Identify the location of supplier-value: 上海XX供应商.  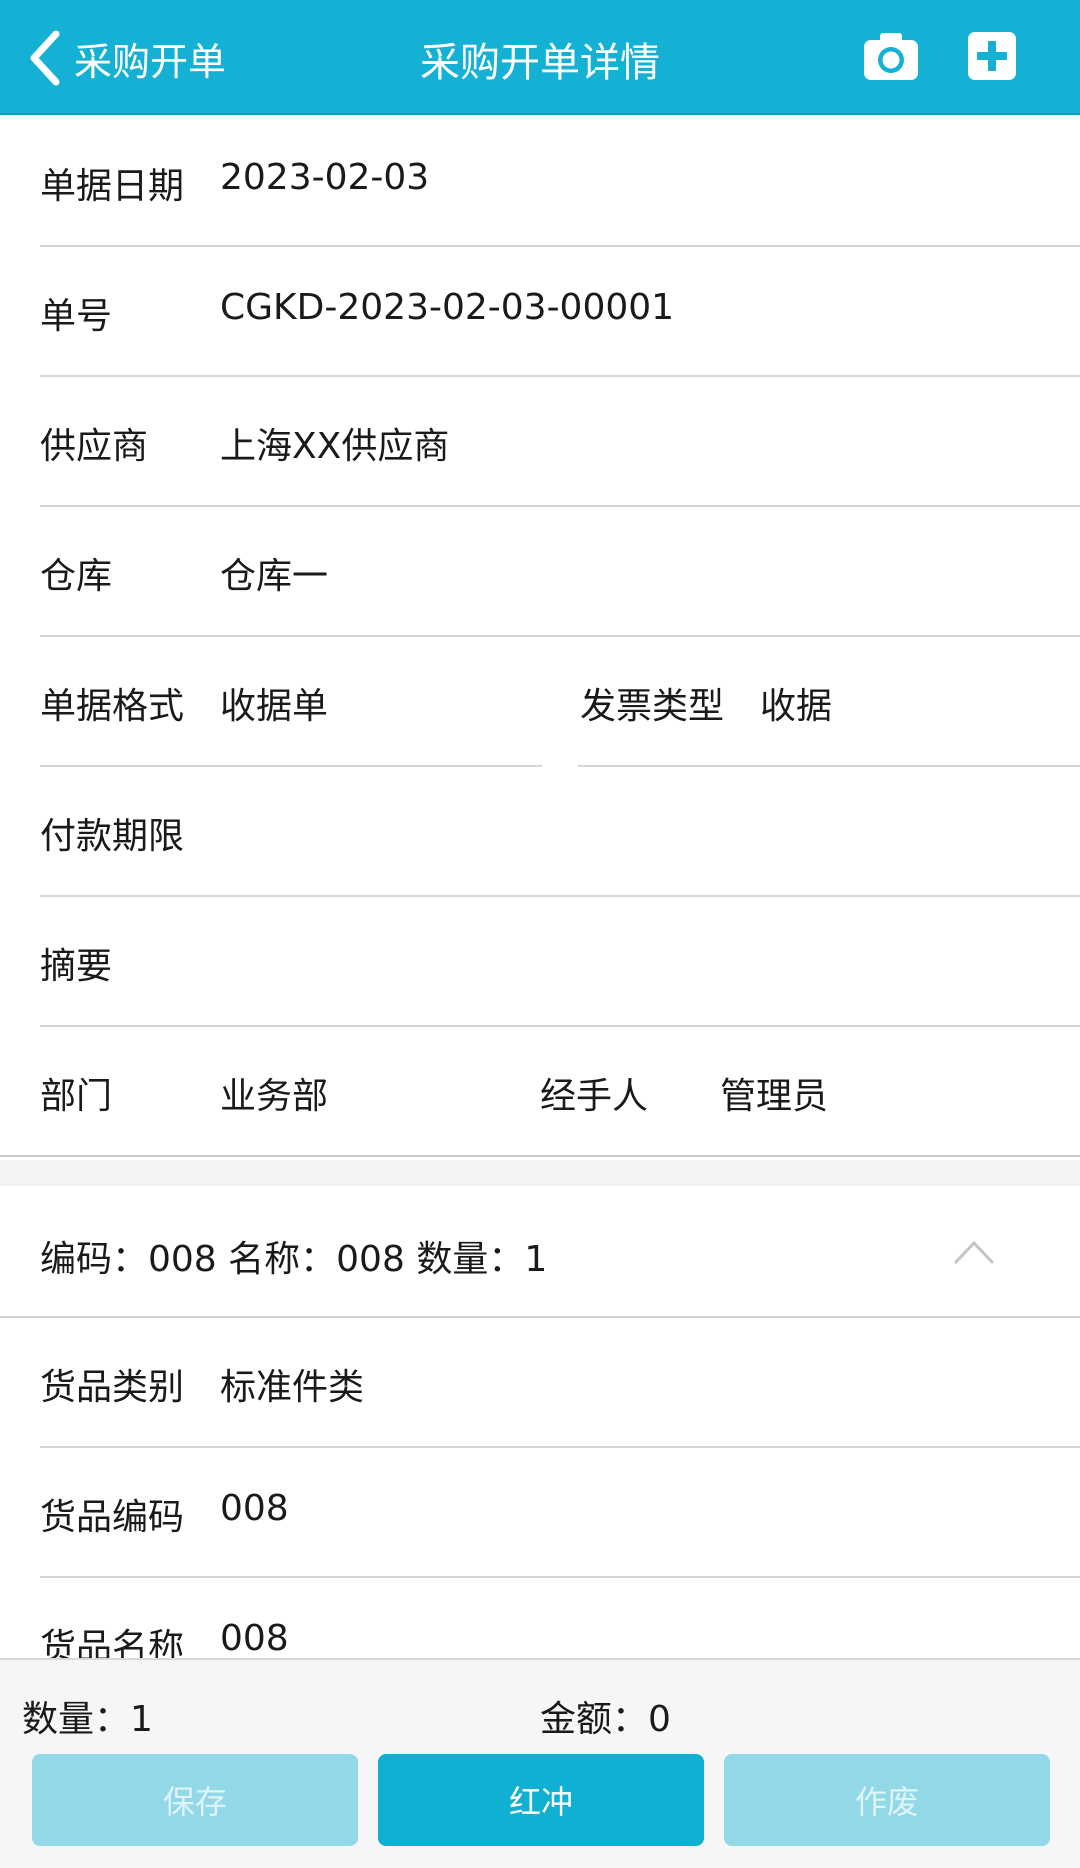
(335, 446).